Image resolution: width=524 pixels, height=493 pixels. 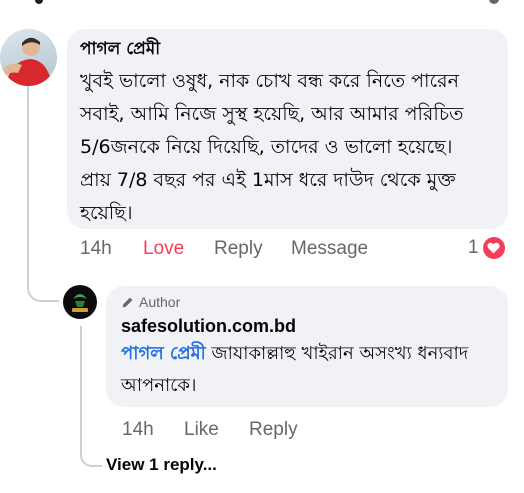 What do you see at coordinates (27, 61) in the screenshot?
I see `person-photo-icon` at bounding box center [27, 61].